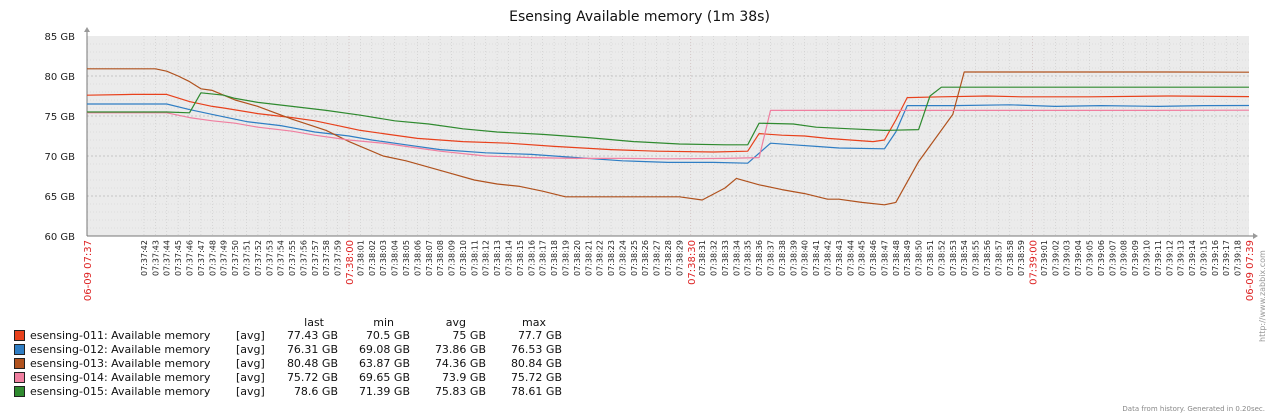 The image size is (1279, 418). Describe the element at coordinates (884, 258) in the screenshot. I see `x-tick-label: 07:38:47` at that location.